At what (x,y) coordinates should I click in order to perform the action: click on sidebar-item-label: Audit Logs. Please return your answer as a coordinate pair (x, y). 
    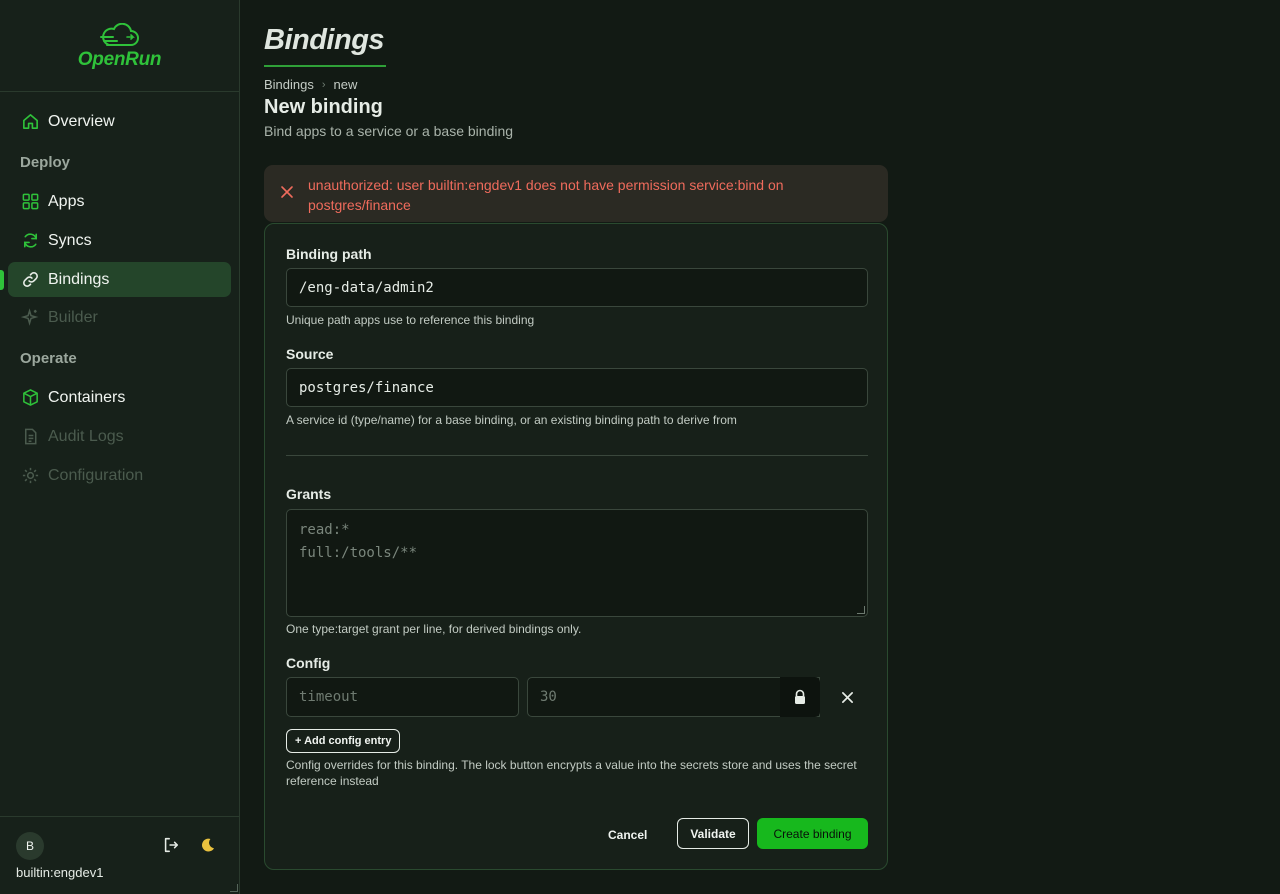
    Looking at the image, I should click on (86, 436).